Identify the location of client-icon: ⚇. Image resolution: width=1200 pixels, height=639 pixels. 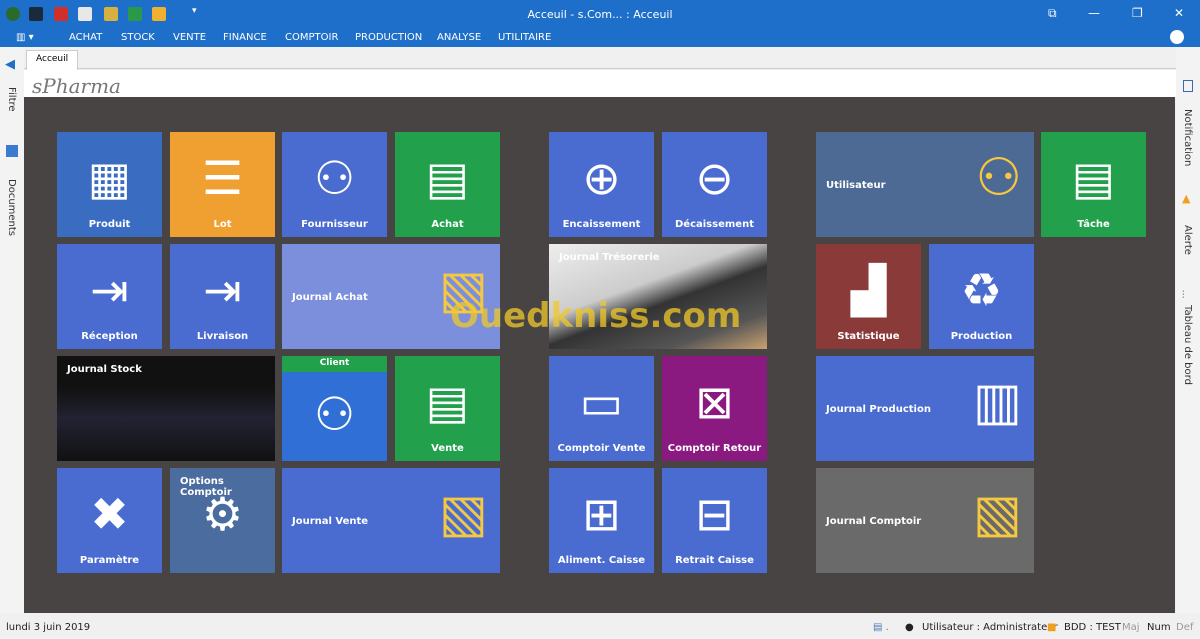
(334, 413).